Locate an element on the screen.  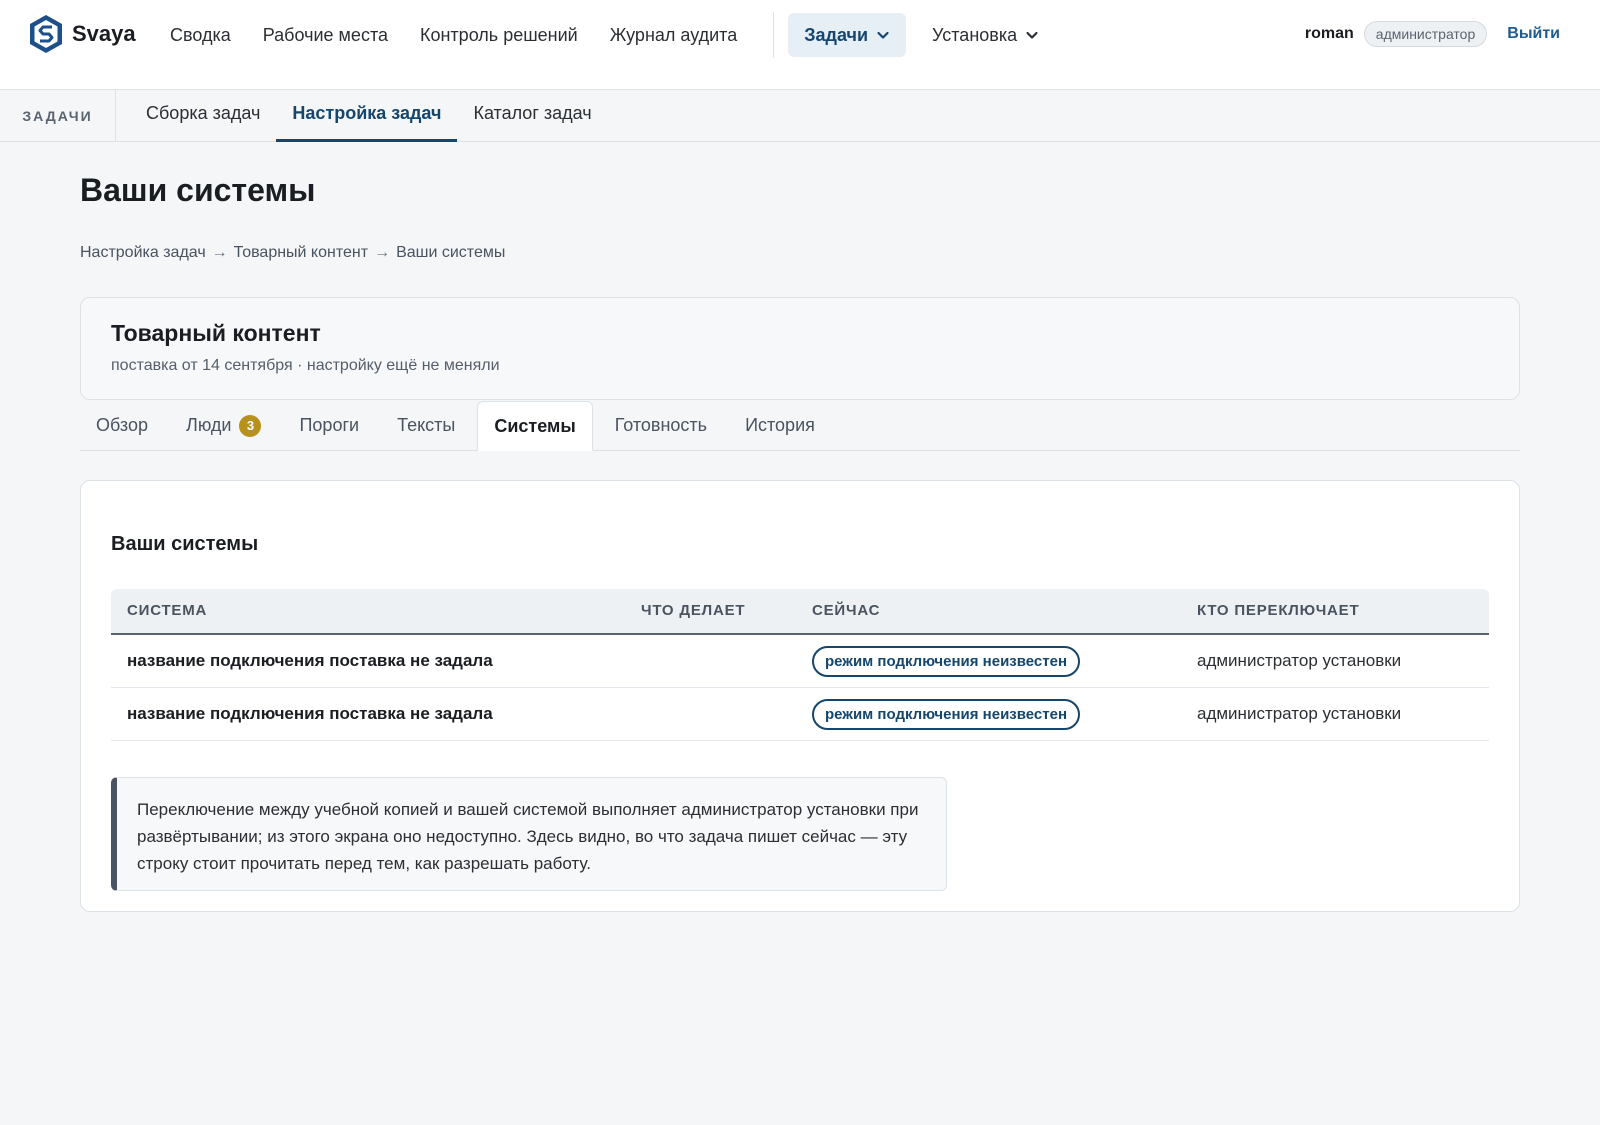
role-badge: администратор is located at coordinates (1425, 34).